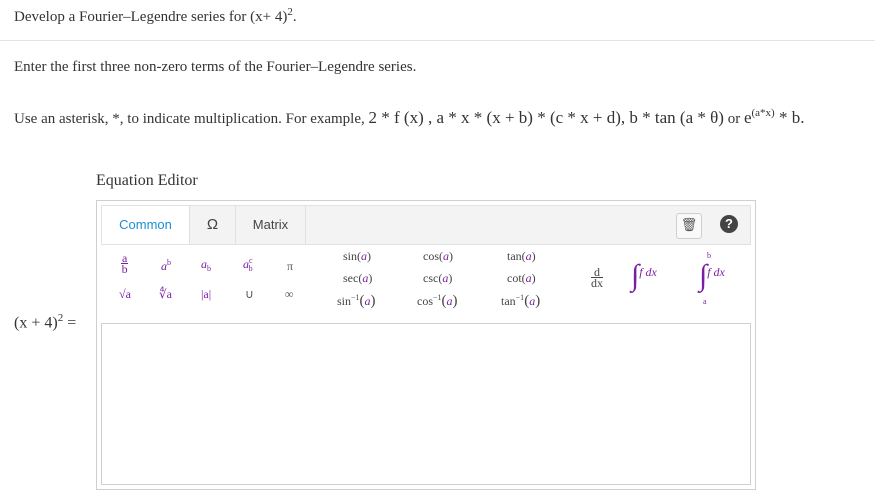 The height and width of the screenshot is (502, 875). I want to click on fn-name: sin(, so click(352, 256).